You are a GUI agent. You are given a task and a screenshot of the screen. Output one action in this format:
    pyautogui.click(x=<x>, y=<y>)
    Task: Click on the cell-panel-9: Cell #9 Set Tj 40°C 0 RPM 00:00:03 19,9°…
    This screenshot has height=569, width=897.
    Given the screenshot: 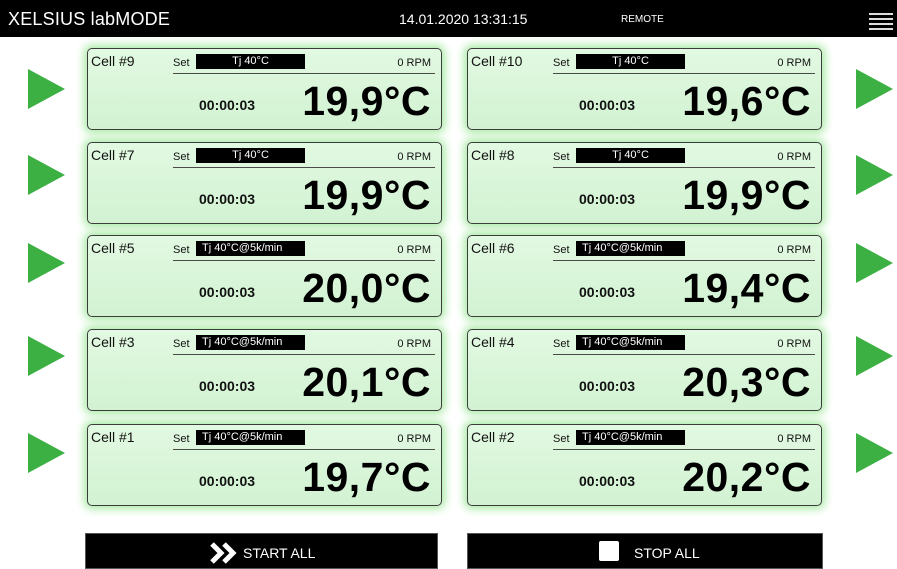 What is the action you would take?
    pyautogui.click(x=264, y=89)
    